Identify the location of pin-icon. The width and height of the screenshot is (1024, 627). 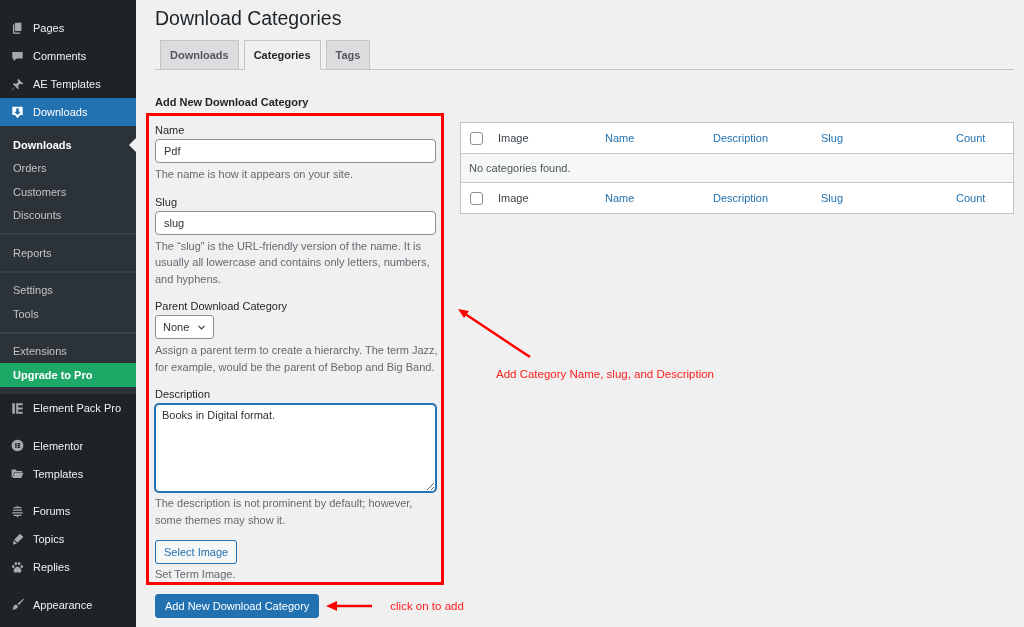
(17, 84).